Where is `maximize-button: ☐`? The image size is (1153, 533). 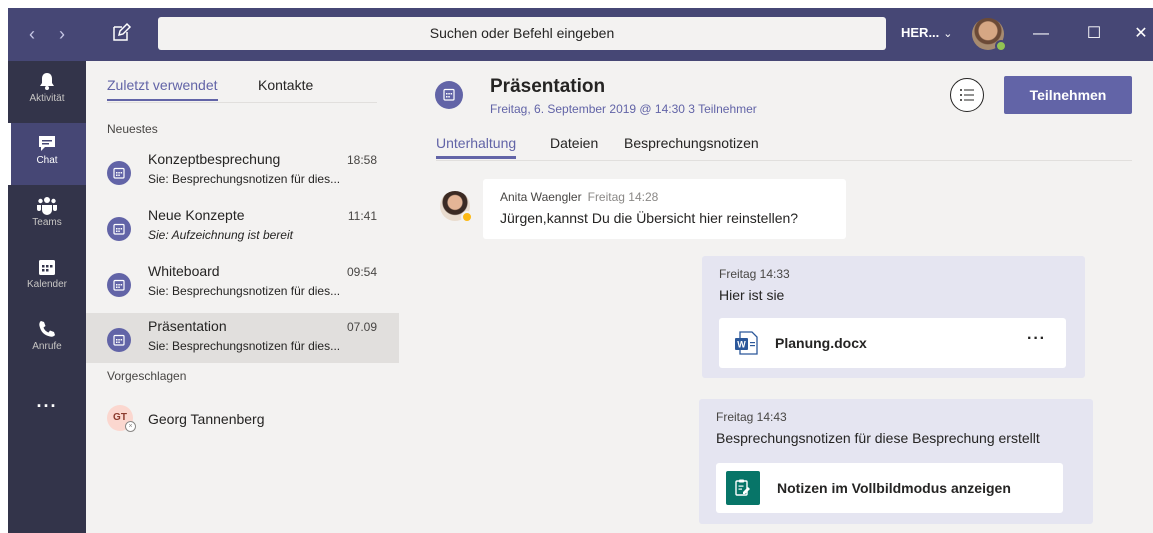
maximize-button: ☐ is located at coordinates (1094, 34).